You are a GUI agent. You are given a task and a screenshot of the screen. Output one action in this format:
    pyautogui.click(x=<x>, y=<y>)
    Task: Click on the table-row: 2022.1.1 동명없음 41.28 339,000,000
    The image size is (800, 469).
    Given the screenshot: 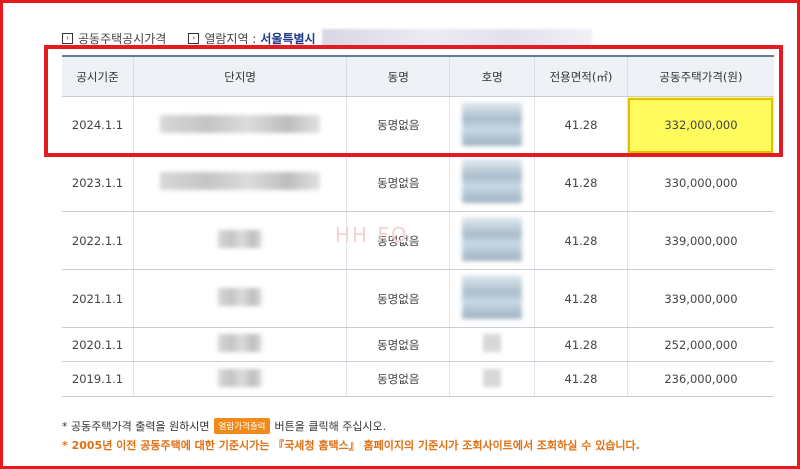 What is the action you would take?
    pyautogui.click(x=418, y=240)
    